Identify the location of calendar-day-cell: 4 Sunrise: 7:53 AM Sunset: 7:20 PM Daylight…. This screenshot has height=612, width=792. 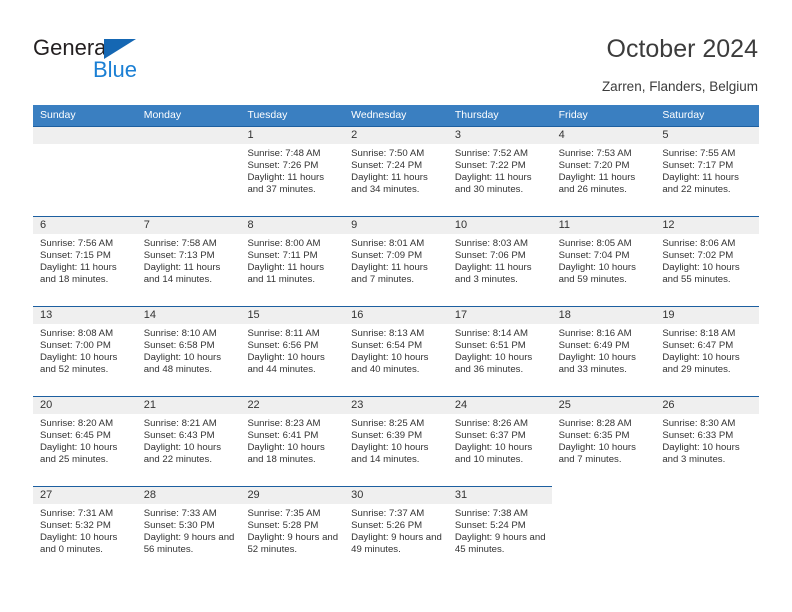
(603, 171).